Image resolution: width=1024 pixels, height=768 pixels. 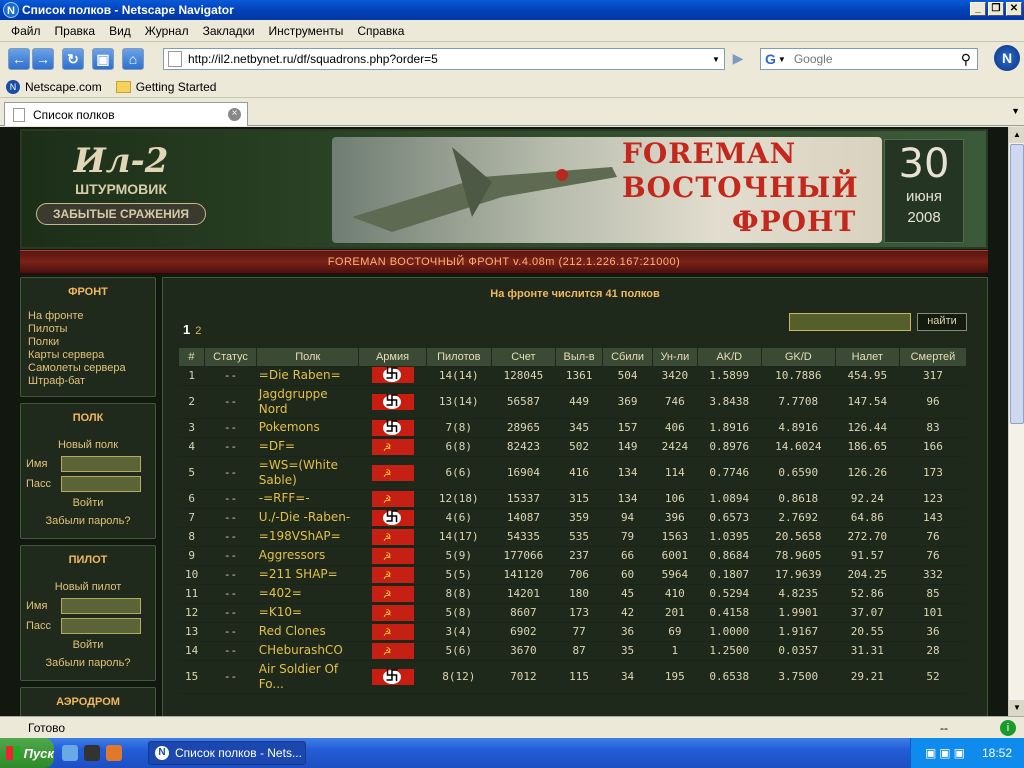 What do you see at coordinates (126, 114) in the screenshot?
I see `tab-squadron-list: Список полков ×` at bounding box center [126, 114].